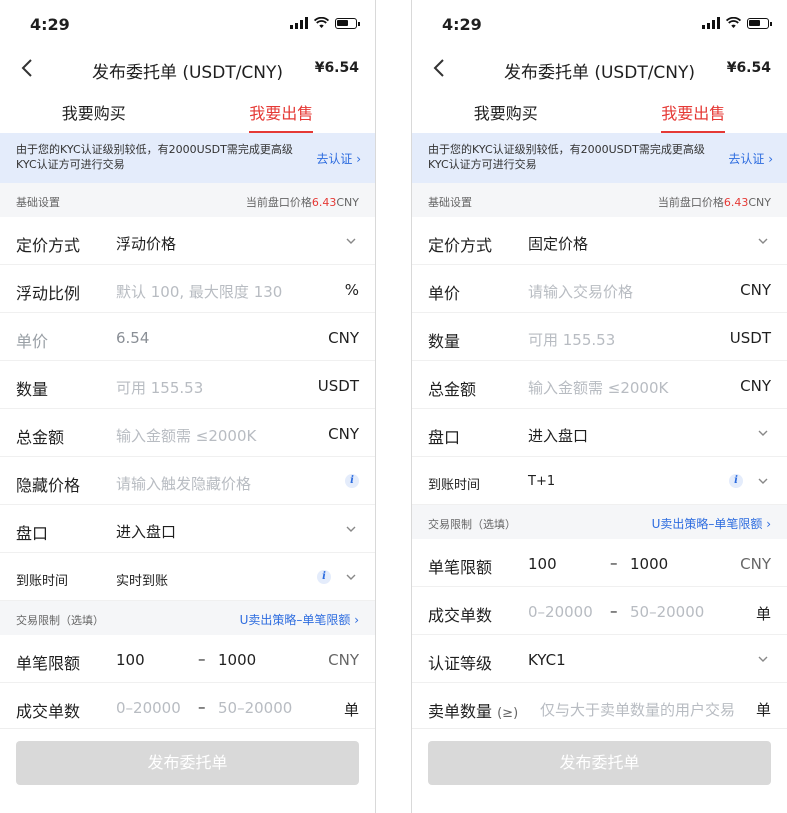 The image size is (787, 813). I want to click on arrival-time-row: 到账时间 实时到账 i, so click(187, 577).